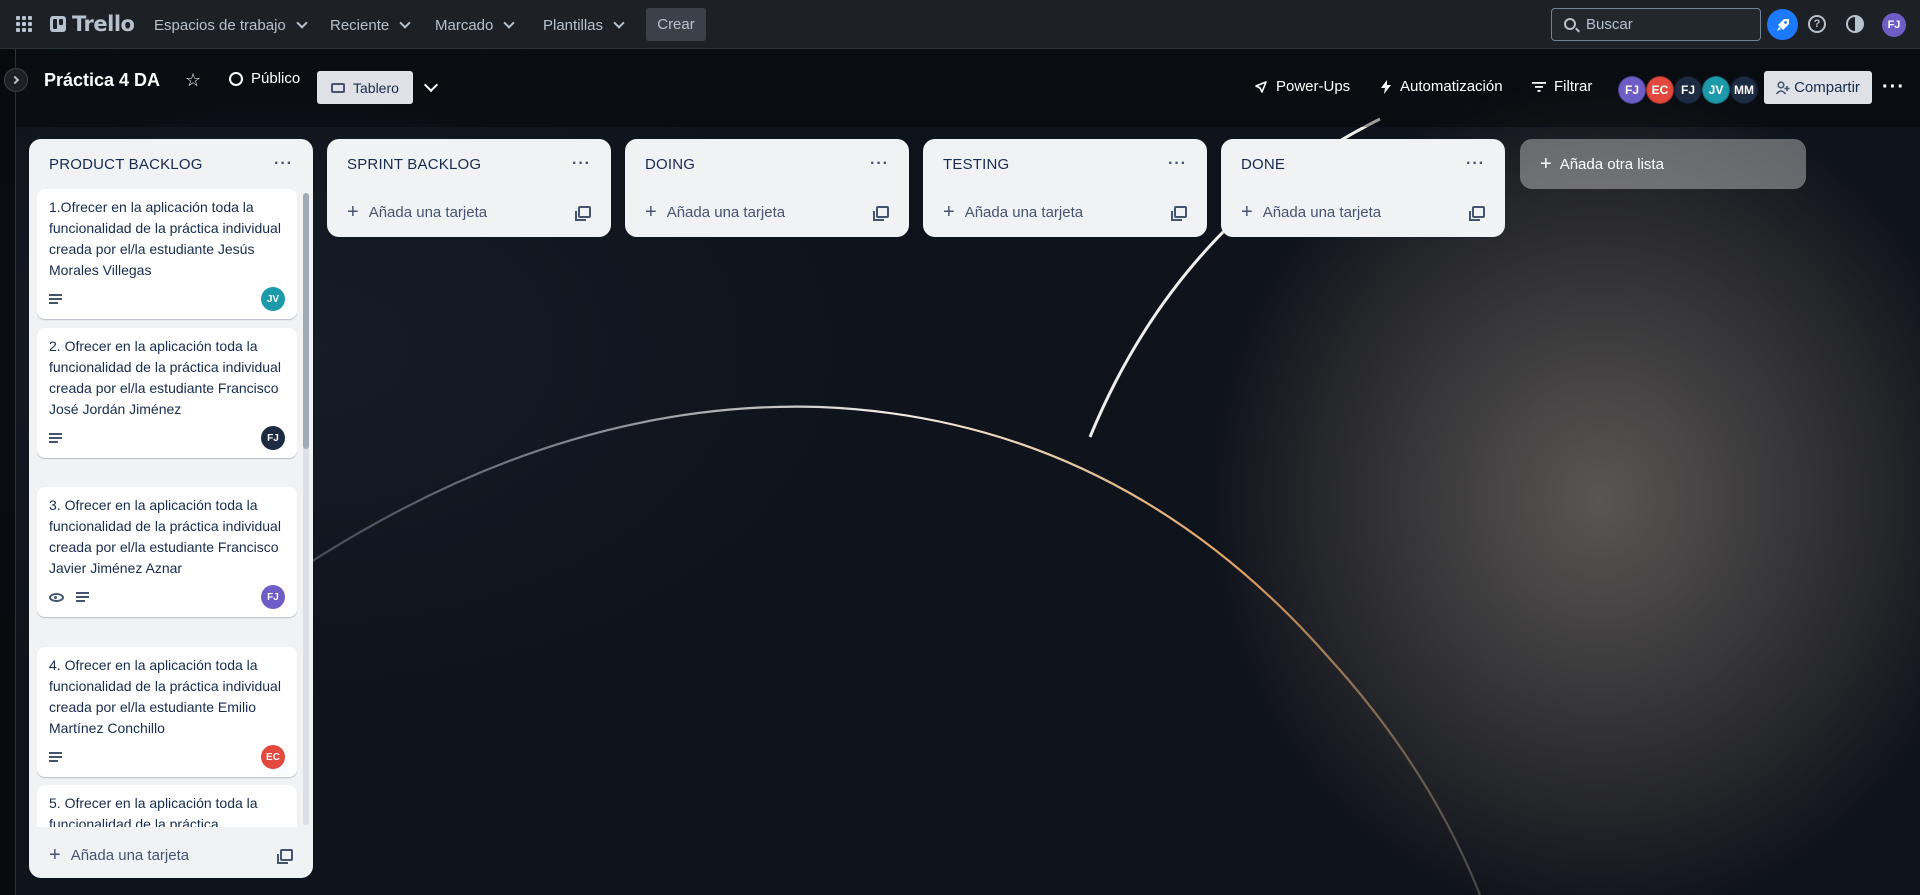  I want to click on chevron-right-icon, so click(14, 80).